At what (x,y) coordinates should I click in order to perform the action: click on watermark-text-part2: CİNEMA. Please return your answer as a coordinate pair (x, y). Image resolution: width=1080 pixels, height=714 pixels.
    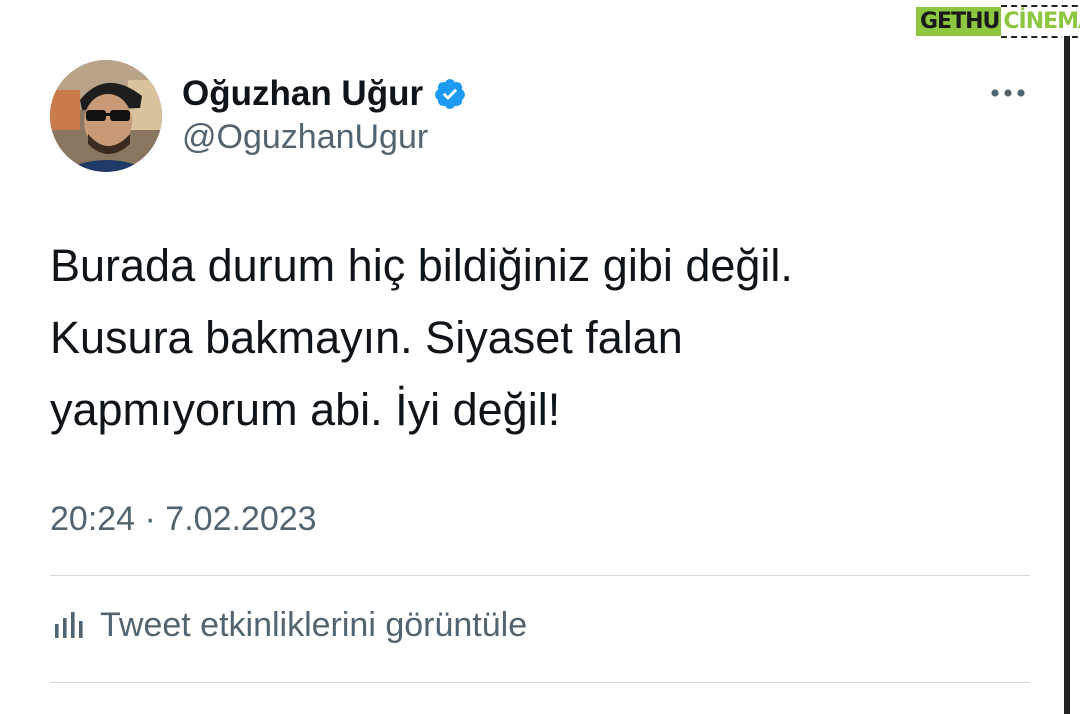
    Looking at the image, I should click on (1040, 21).